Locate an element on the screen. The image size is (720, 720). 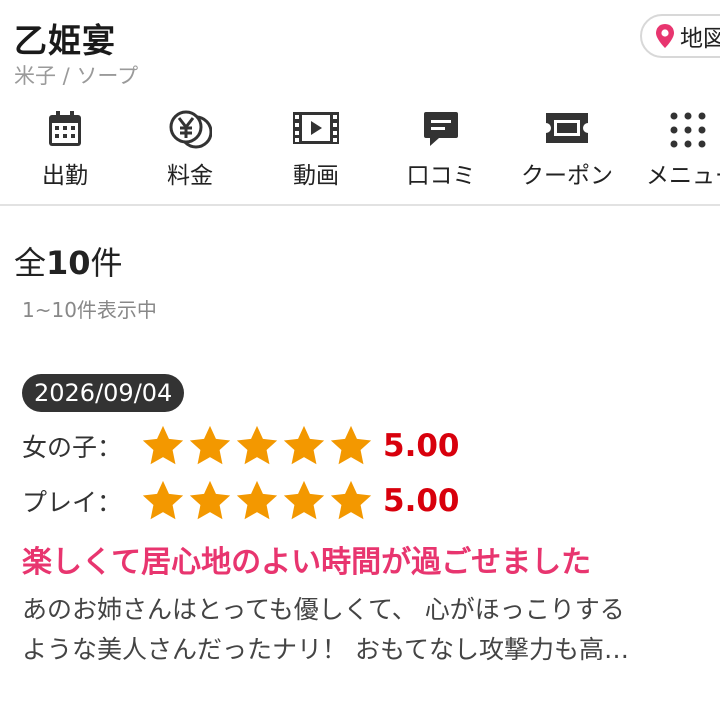
nav-label-menu: メニュー is located at coordinates (683, 176).